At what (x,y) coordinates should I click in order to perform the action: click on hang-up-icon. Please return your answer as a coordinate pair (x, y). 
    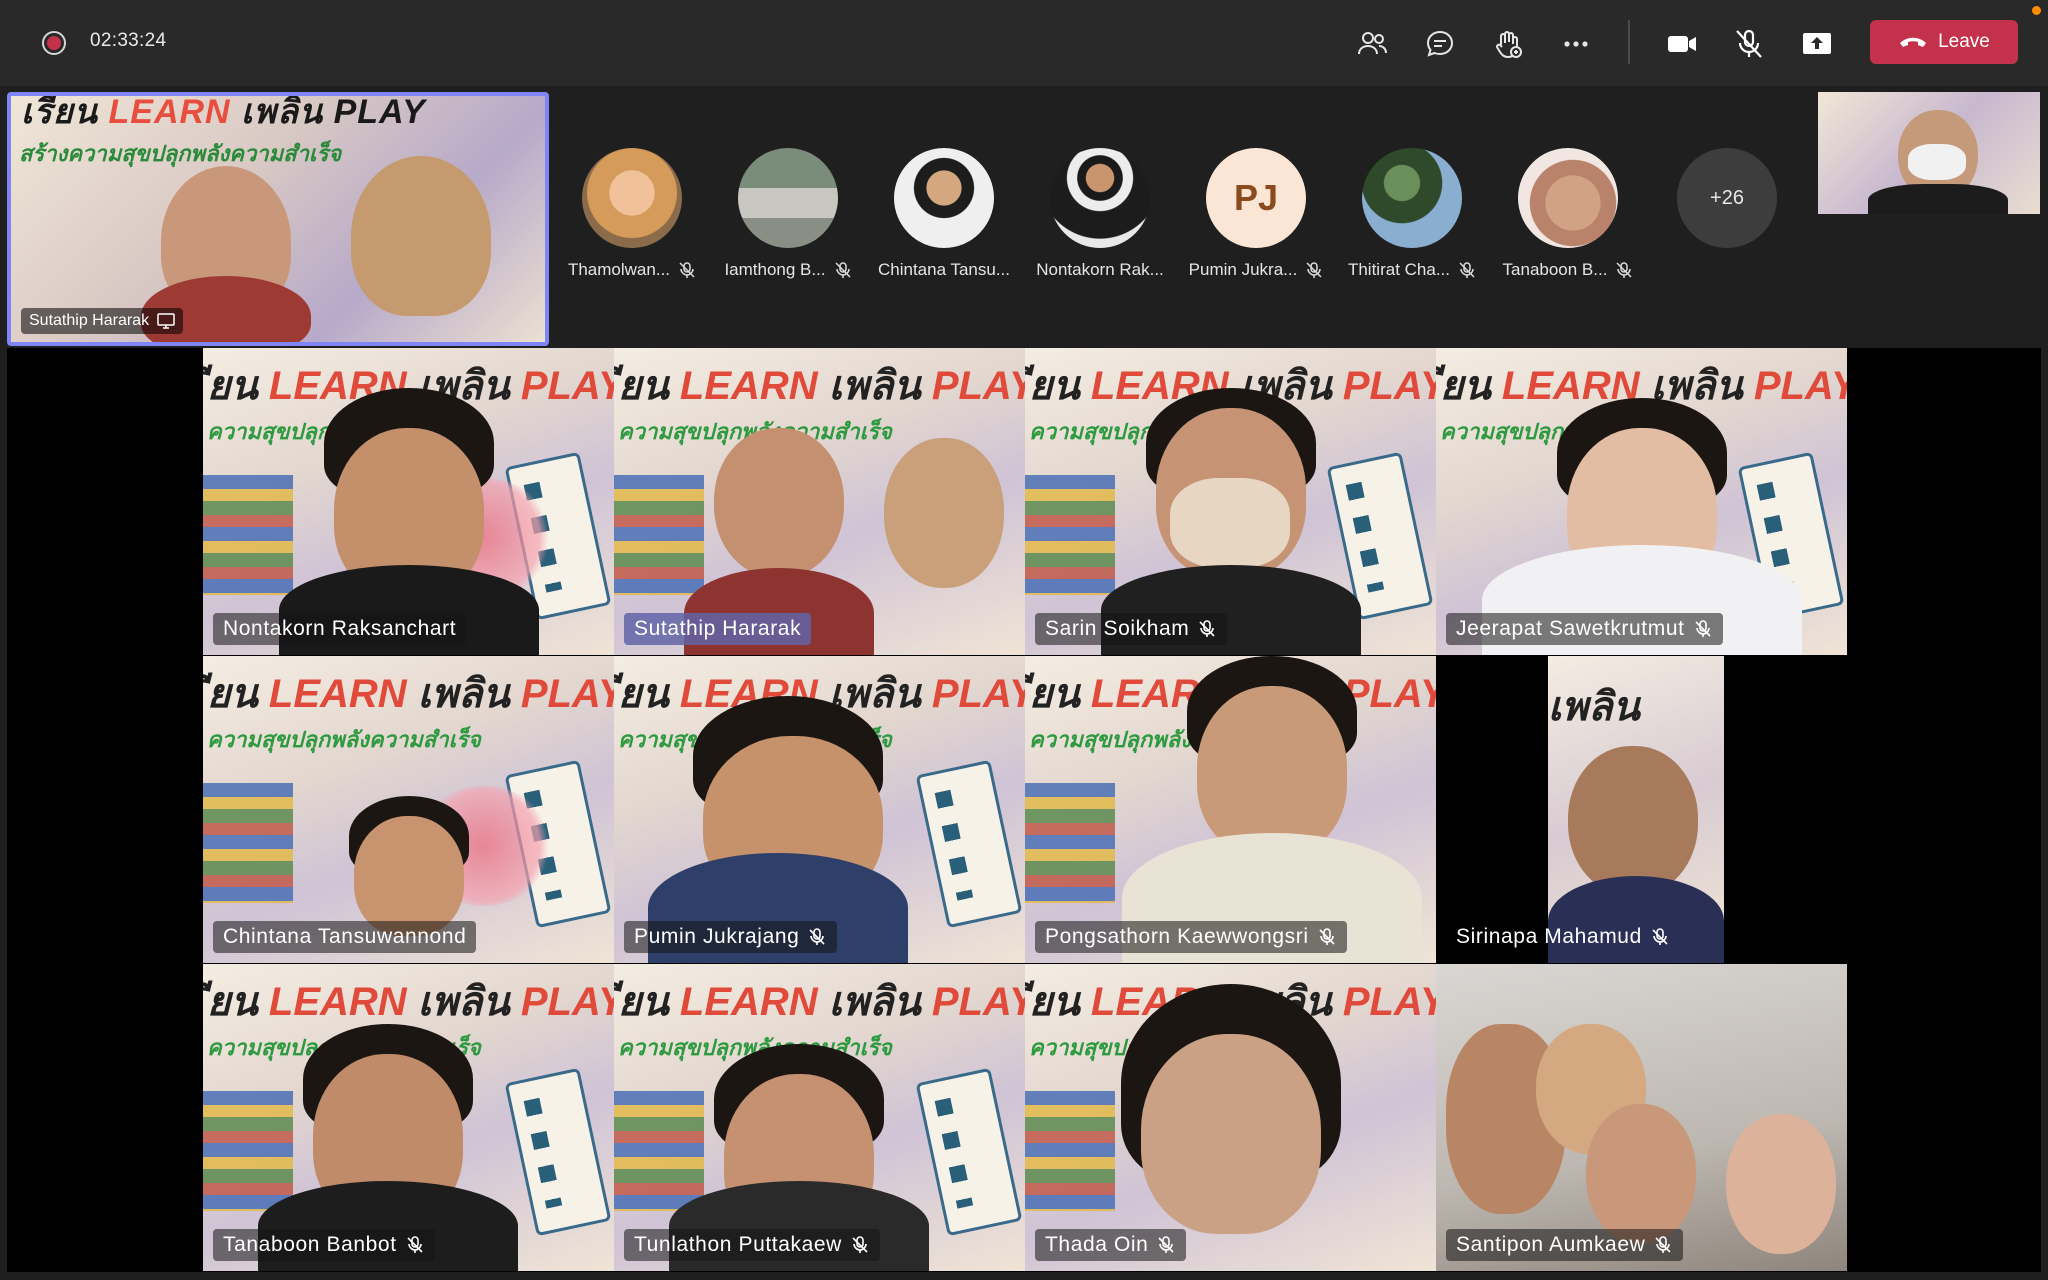
    Looking at the image, I should click on (1913, 42).